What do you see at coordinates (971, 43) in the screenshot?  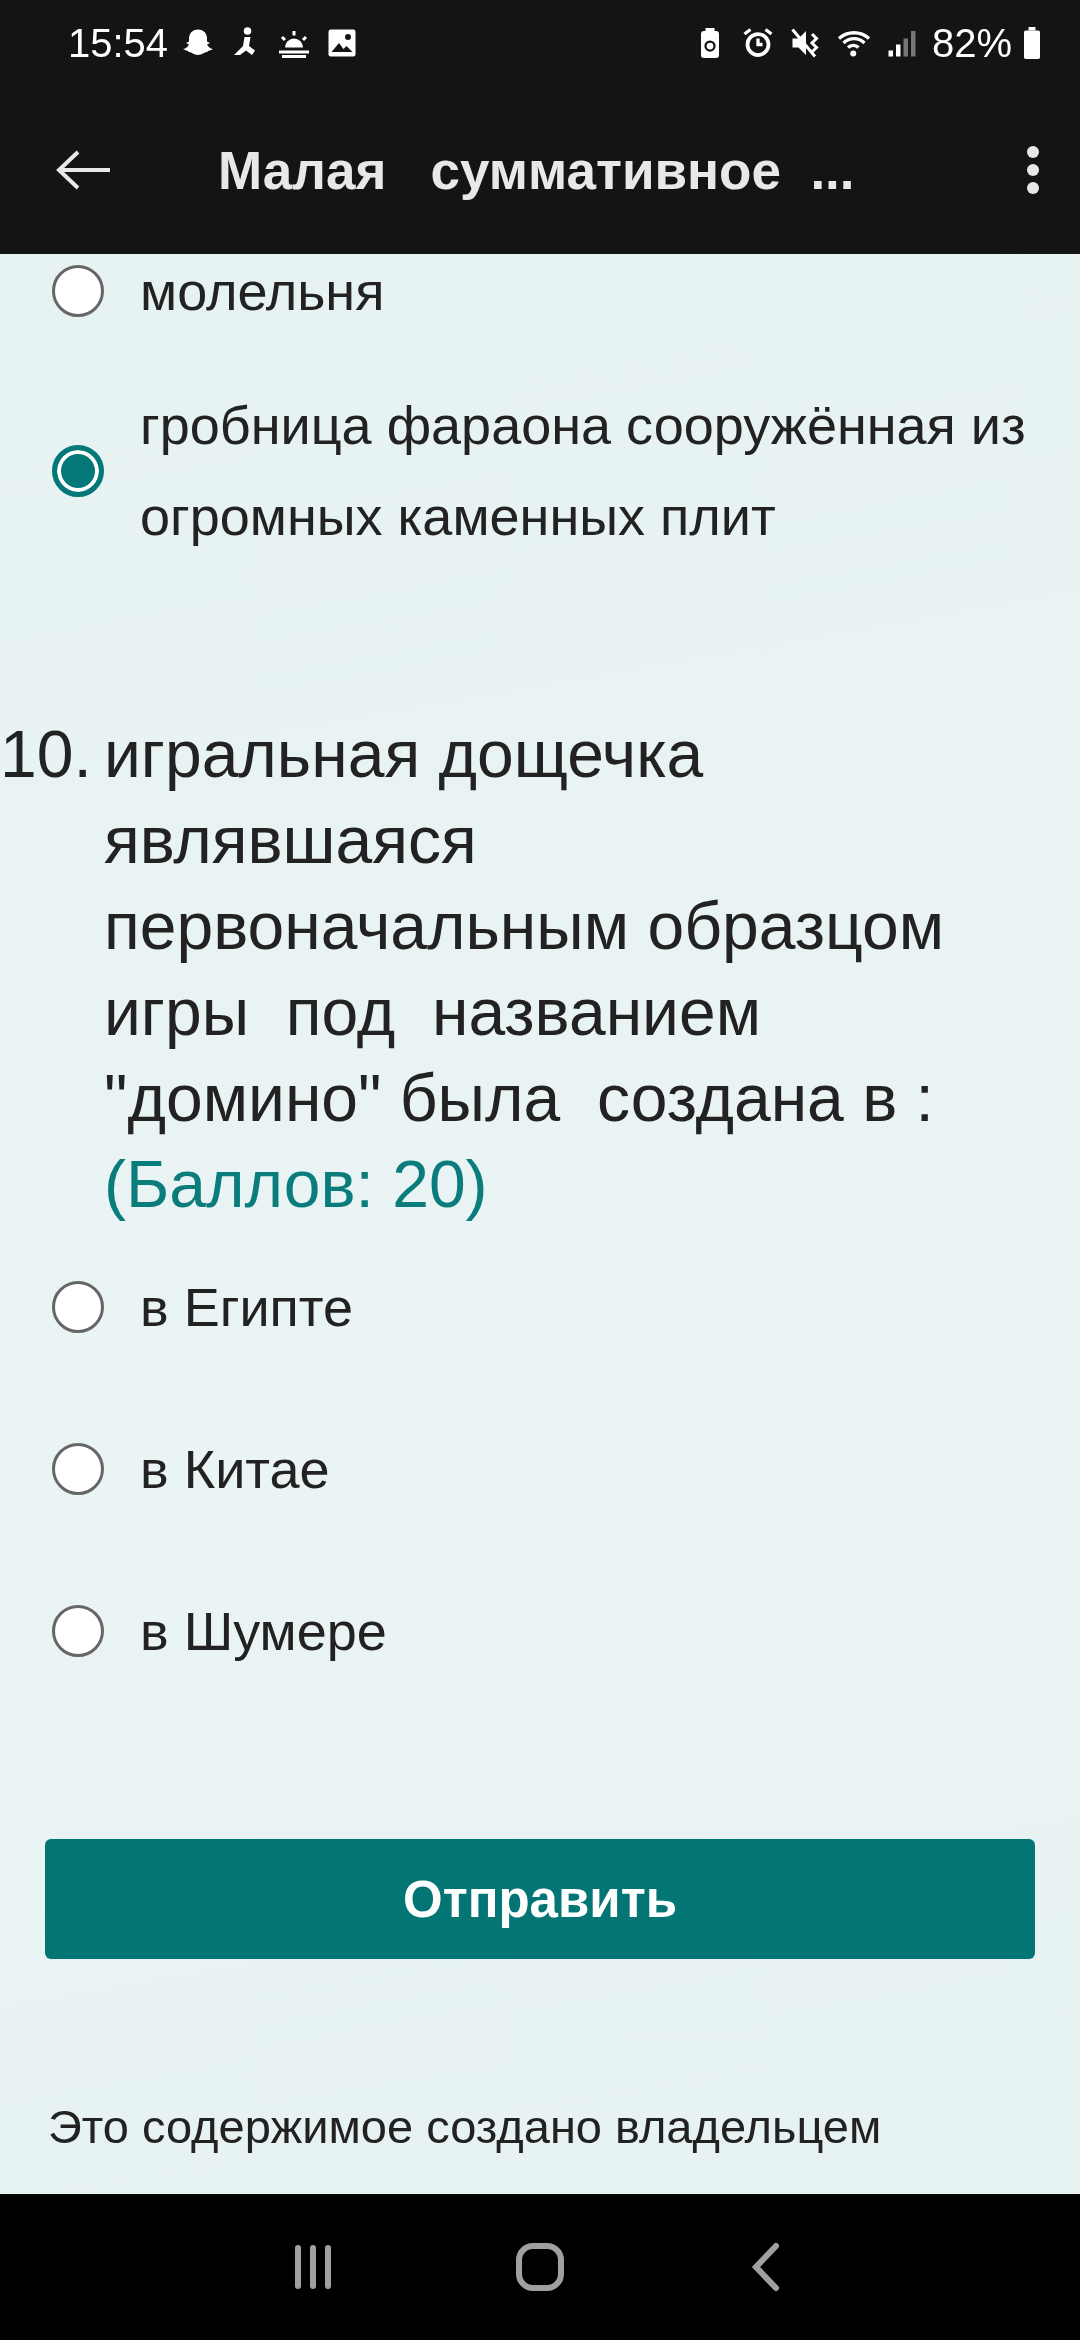 I see `battery-percent: 82%` at bounding box center [971, 43].